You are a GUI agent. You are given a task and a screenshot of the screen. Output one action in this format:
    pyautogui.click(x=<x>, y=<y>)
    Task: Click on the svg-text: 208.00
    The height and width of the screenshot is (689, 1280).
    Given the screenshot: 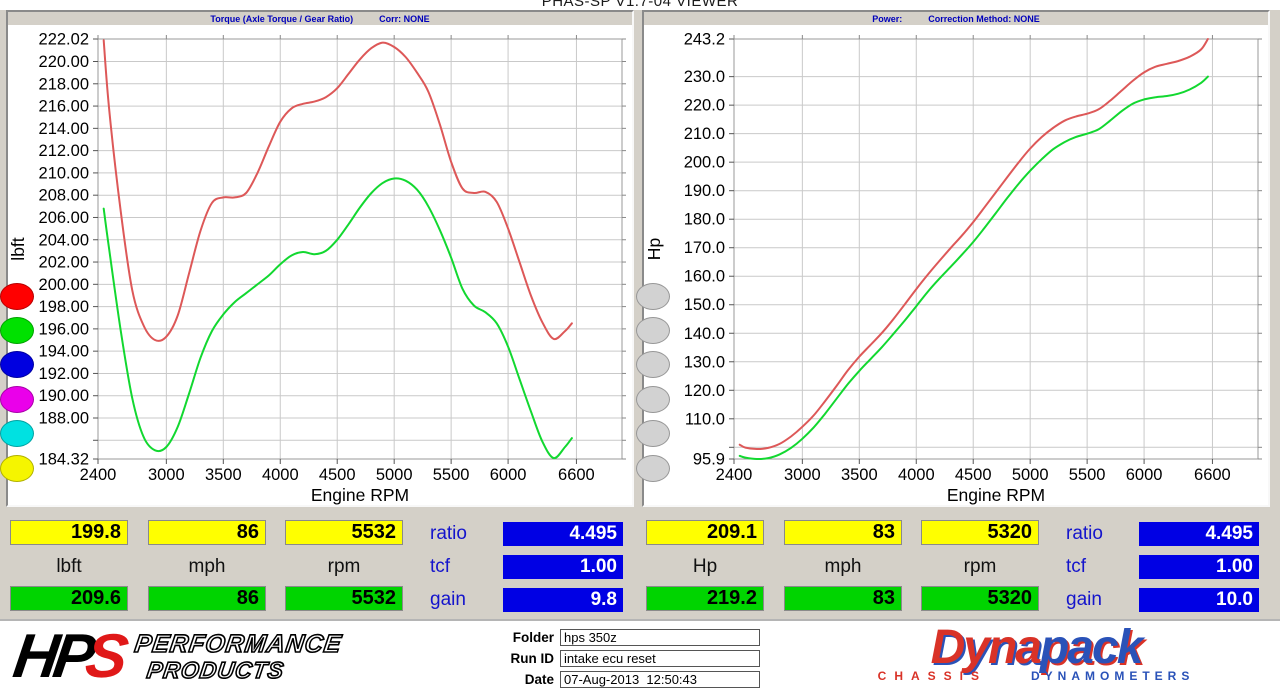 What is the action you would take?
    pyautogui.click(x=64, y=196)
    